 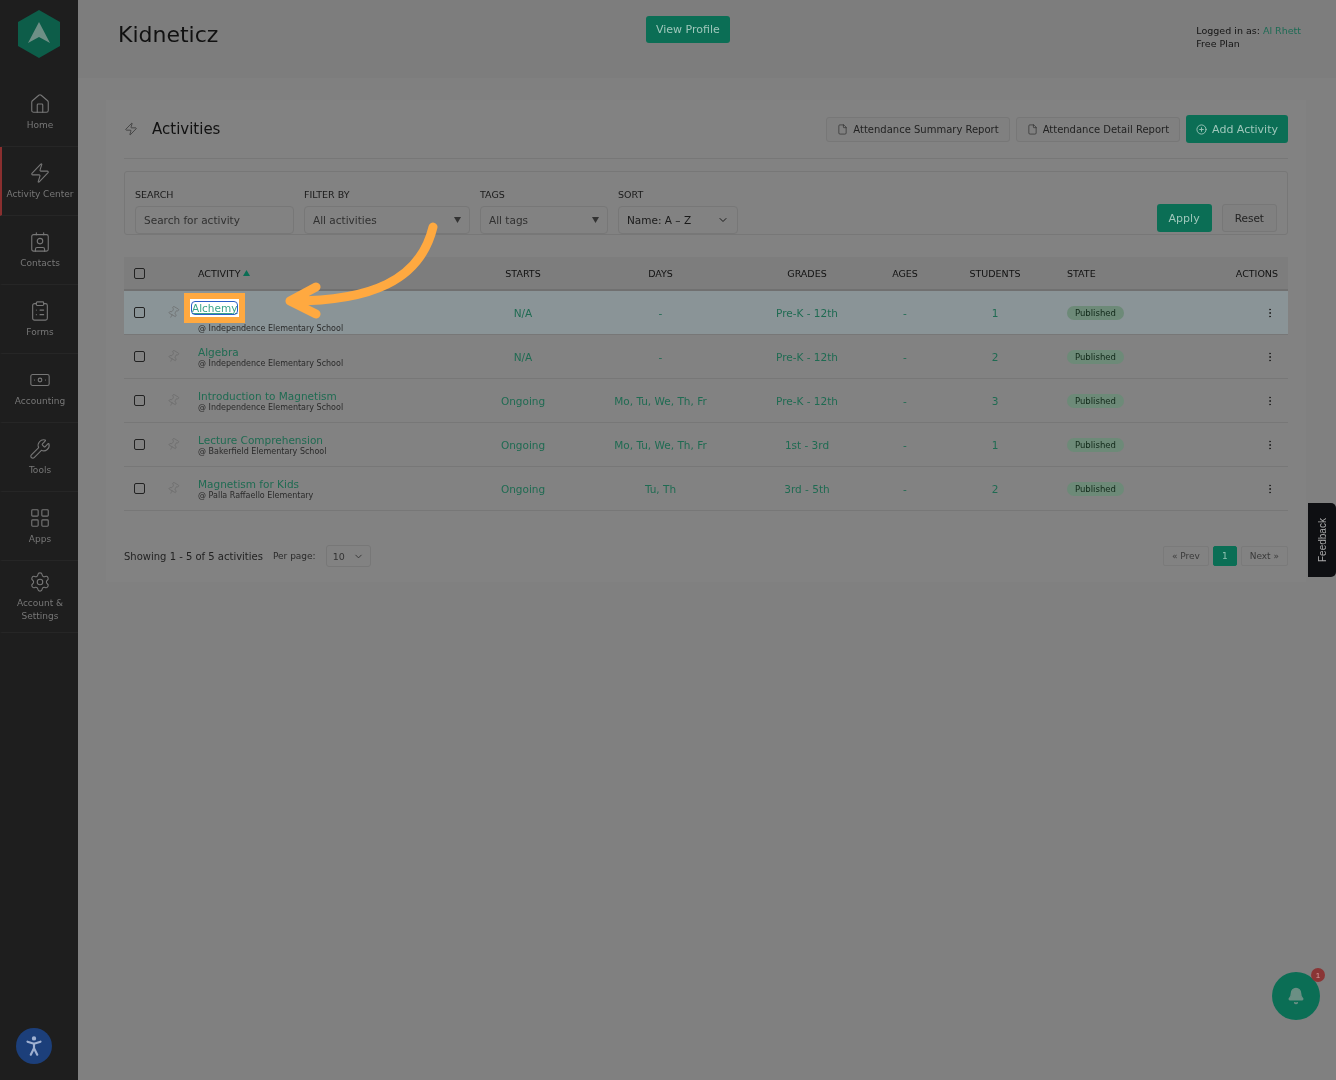 I want to click on report-button: Attendance Summary Report, so click(x=918, y=129).